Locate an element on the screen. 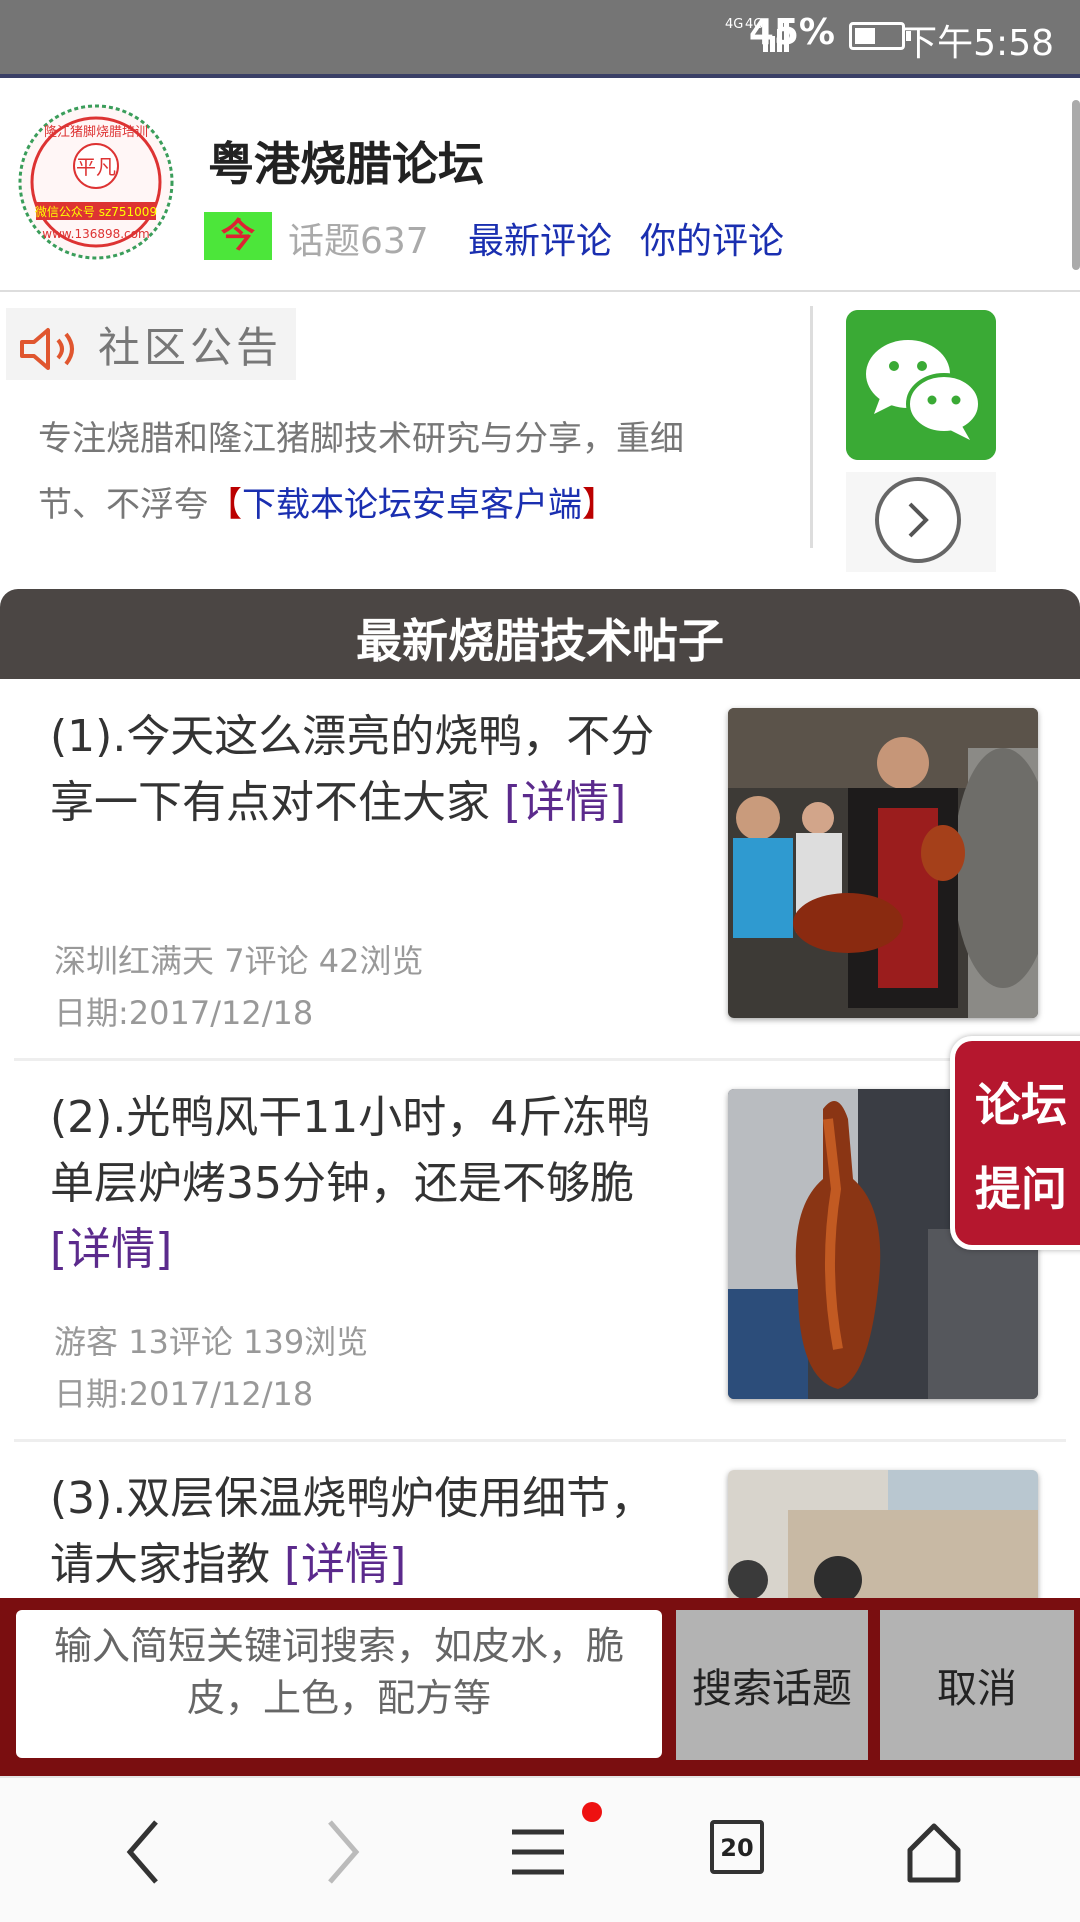 The width and height of the screenshot is (1080, 1922). chevron-right-icon is located at coordinates (918, 520).